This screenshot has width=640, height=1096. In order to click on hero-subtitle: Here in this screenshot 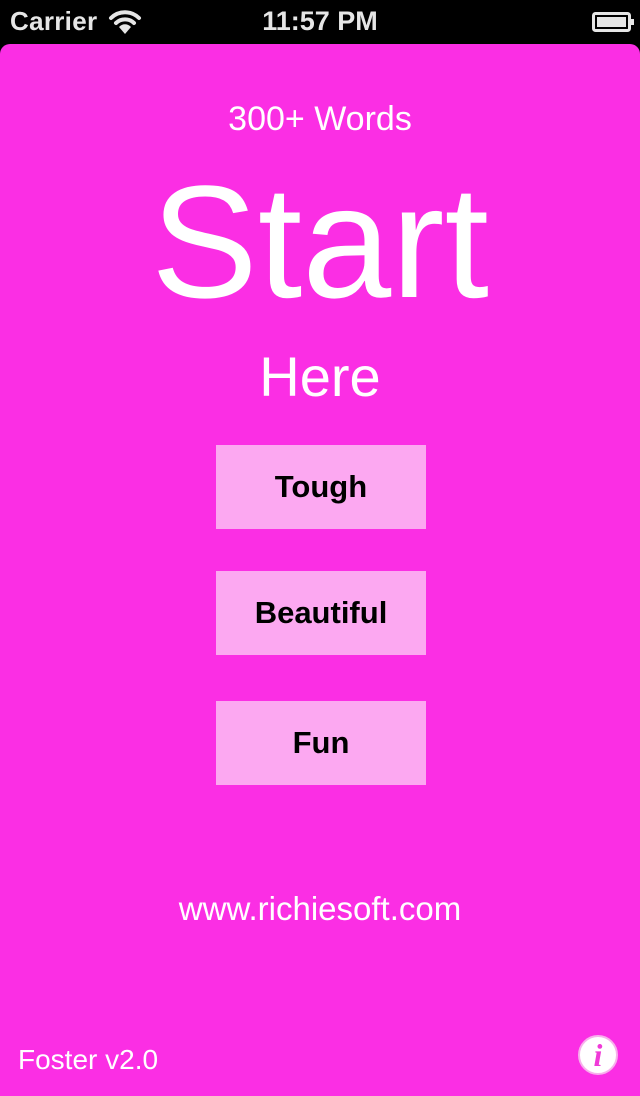, I will do `click(320, 376)`.